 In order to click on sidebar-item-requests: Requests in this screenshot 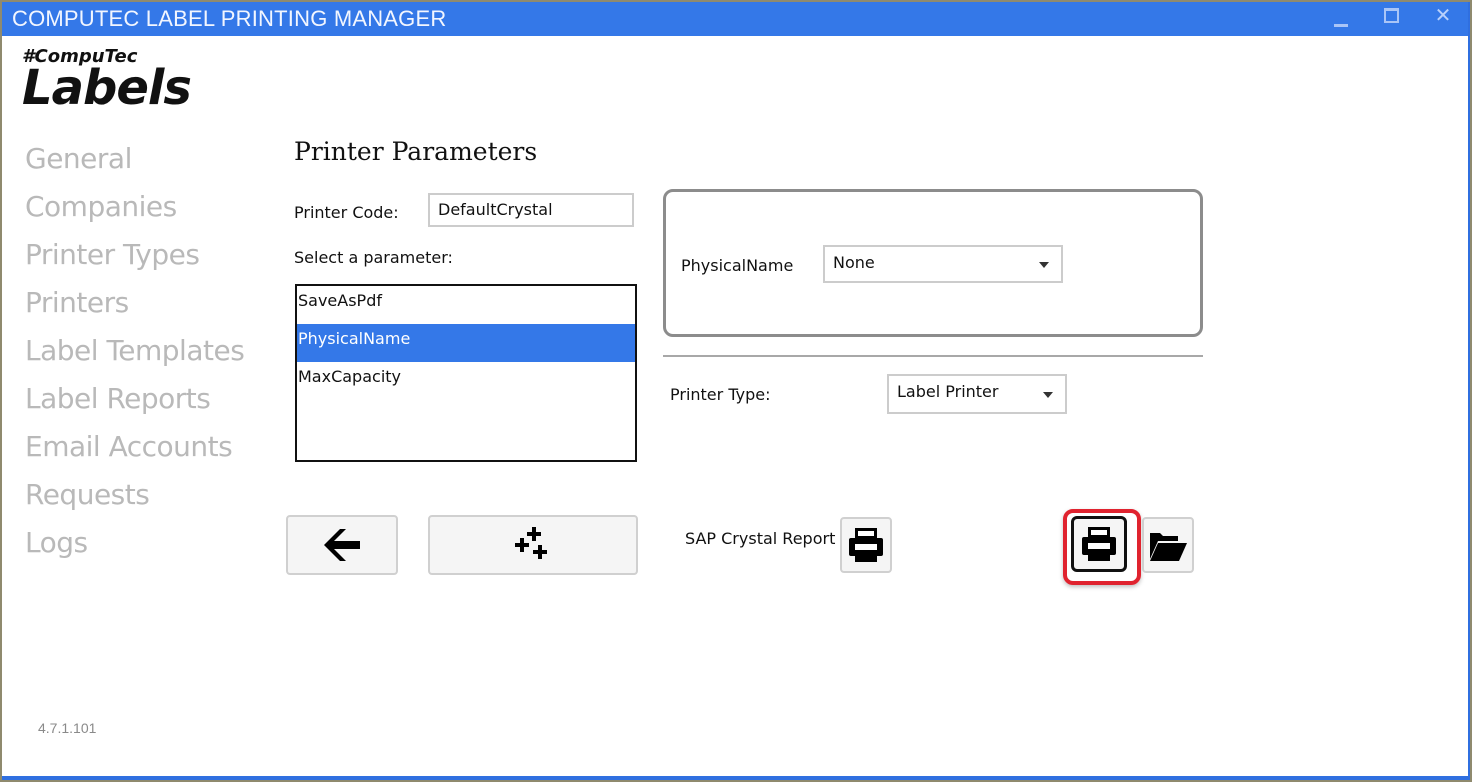, I will do `click(134, 500)`.